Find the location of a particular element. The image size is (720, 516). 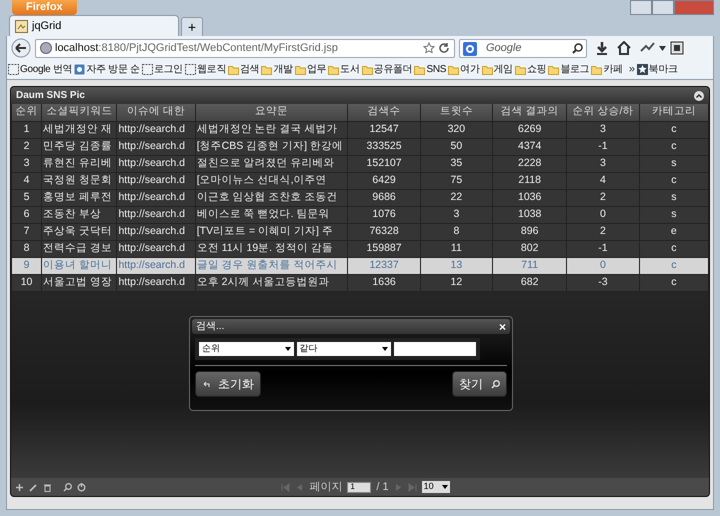

table-cell: 7 is located at coordinates (27, 231).